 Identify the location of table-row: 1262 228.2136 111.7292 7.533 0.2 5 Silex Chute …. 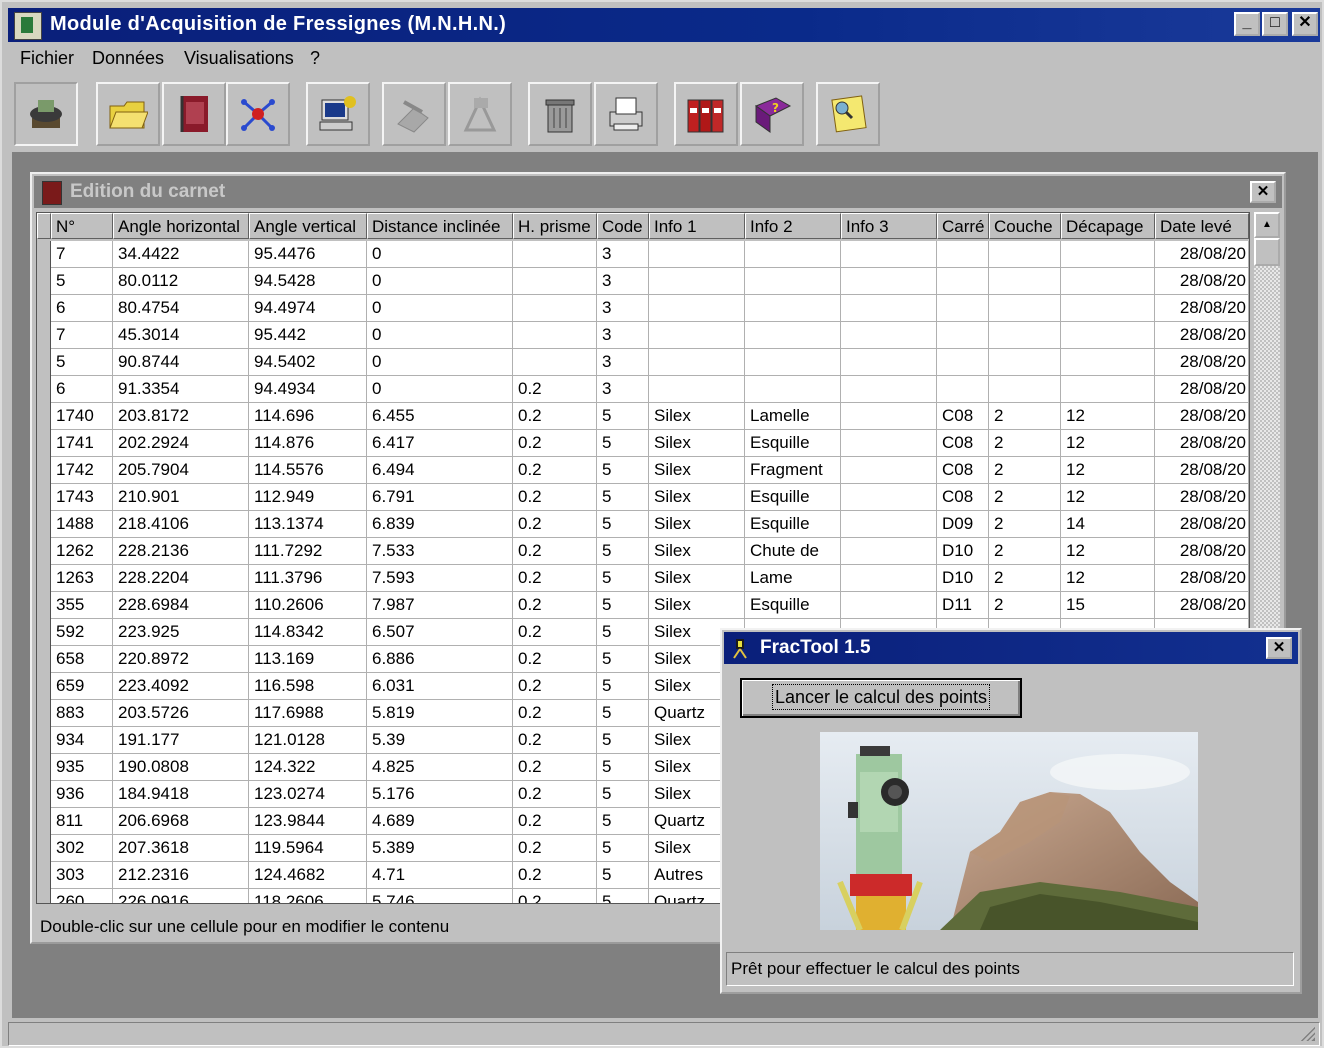
(643, 551).